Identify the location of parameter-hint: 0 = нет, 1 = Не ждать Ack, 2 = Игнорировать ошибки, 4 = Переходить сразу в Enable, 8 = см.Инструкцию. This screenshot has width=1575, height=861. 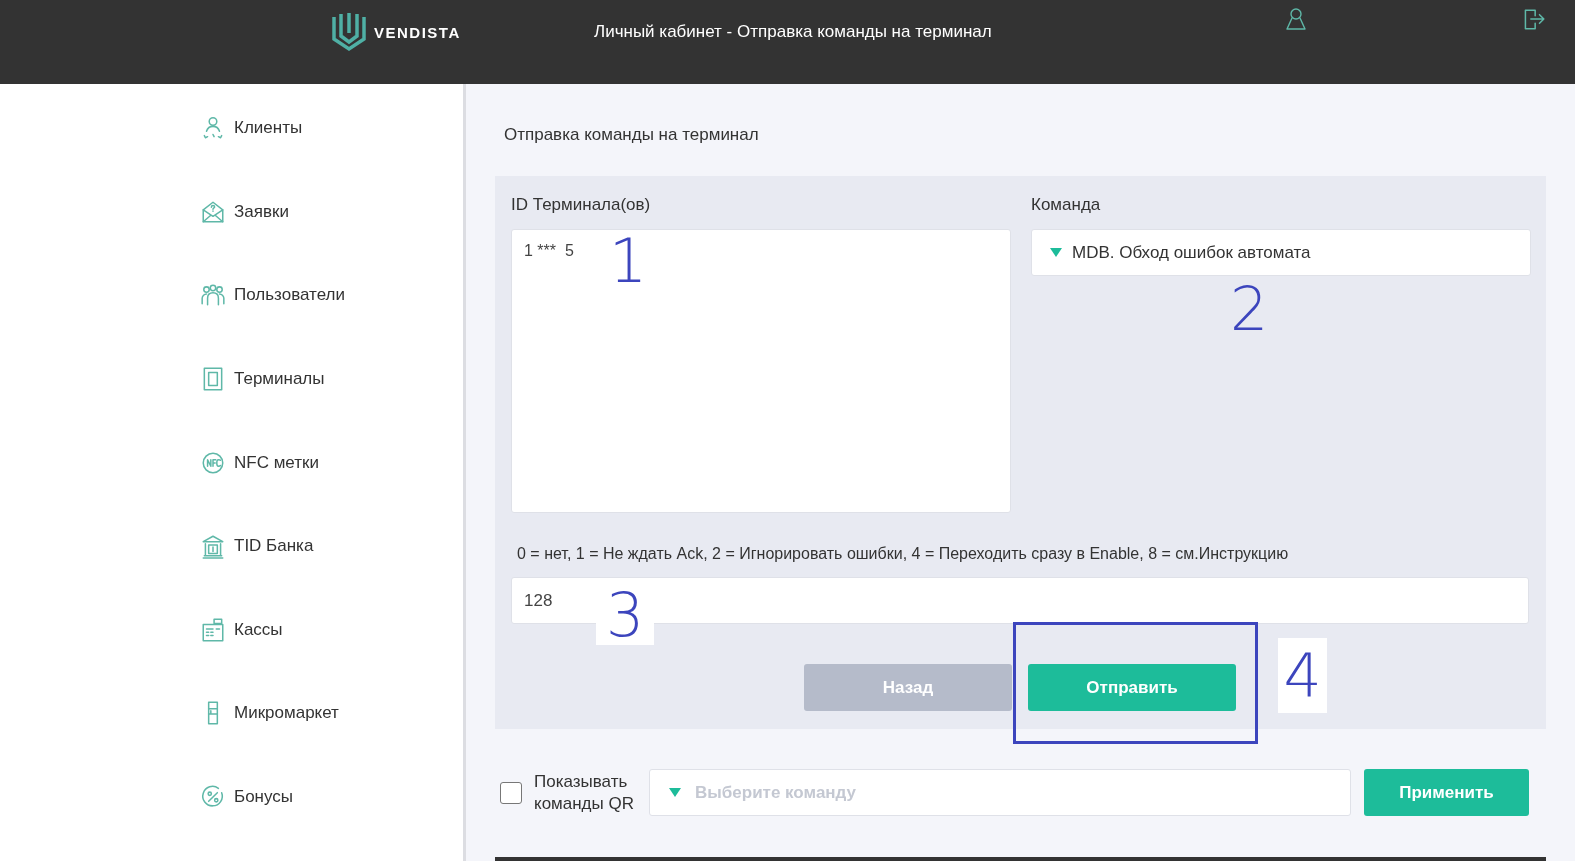
(903, 554).